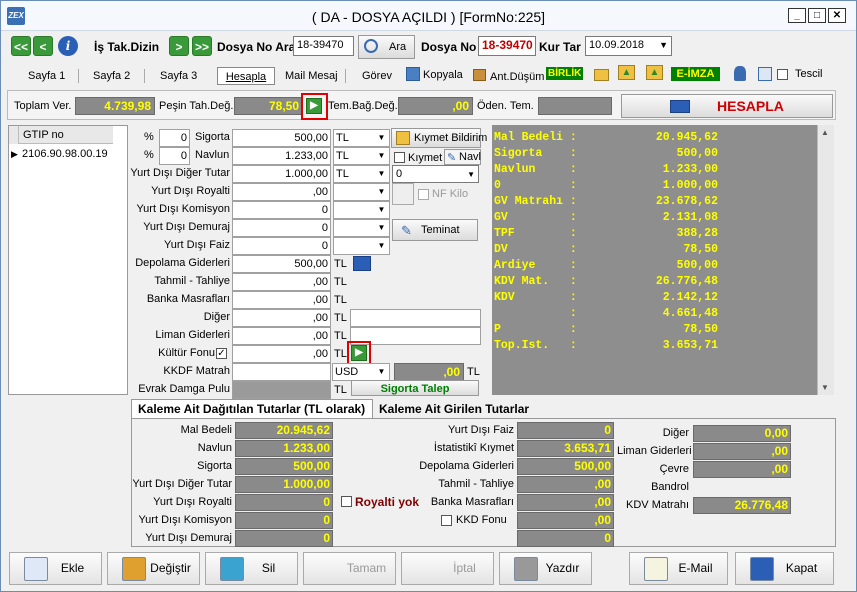  What do you see at coordinates (386, 47) in the screenshot?
I see `ara-button: Ara` at bounding box center [386, 47].